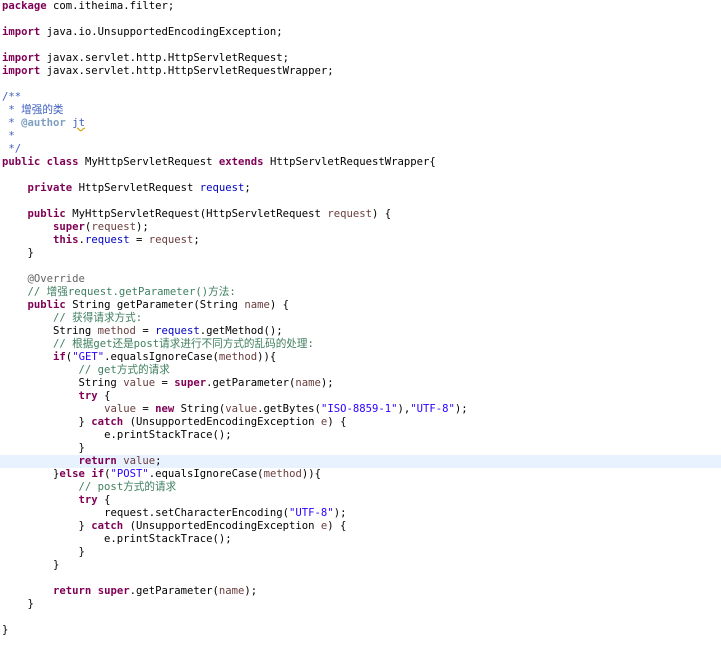 This screenshot has width=721, height=652. Describe the element at coordinates (360, 513) in the screenshot. I see `code-line-statement: request.setCharacterEncoding("UTF-8");` at that location.